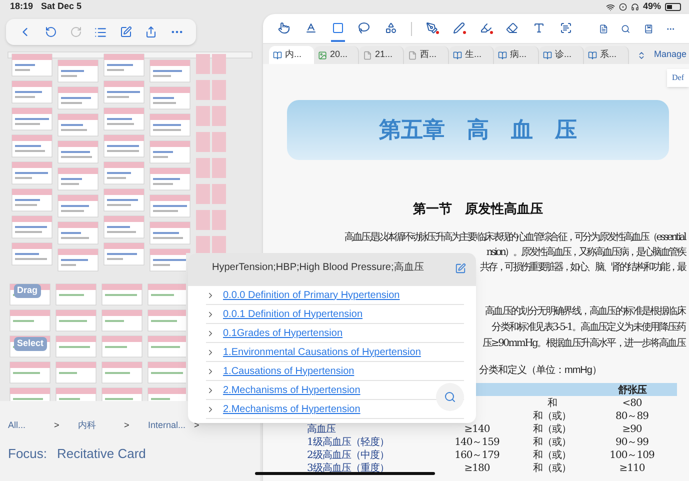 This screenshot has height=481, width=689. What do you see at coordinates (477, 455) in the screenshot?
I see `table-cell: 160～179` at bounding box center [477, 455].